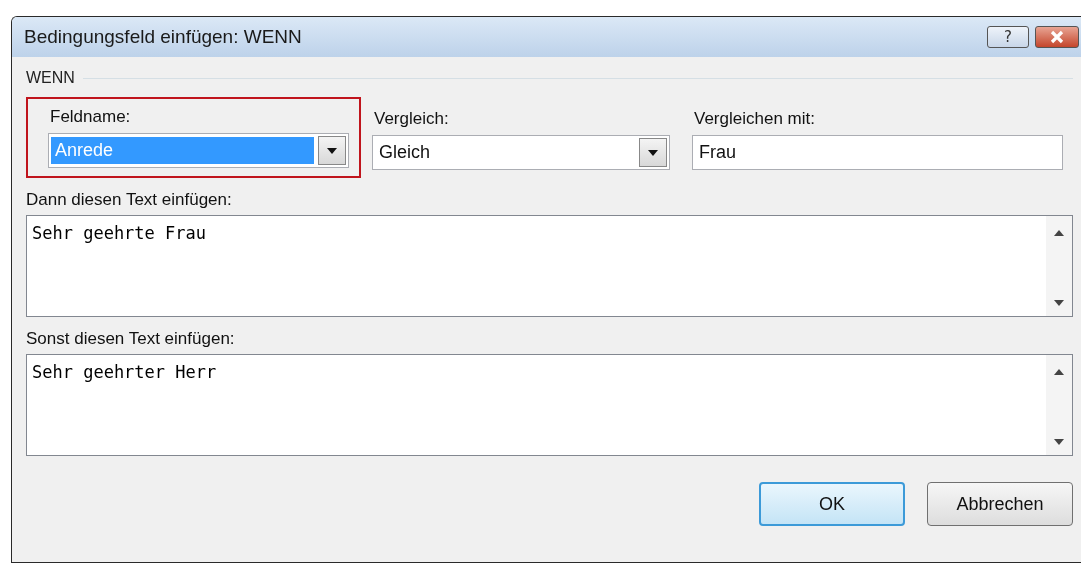 This screenshot has width=1081, height=563. I want to click on help-button: ?, so click(1008, 37).